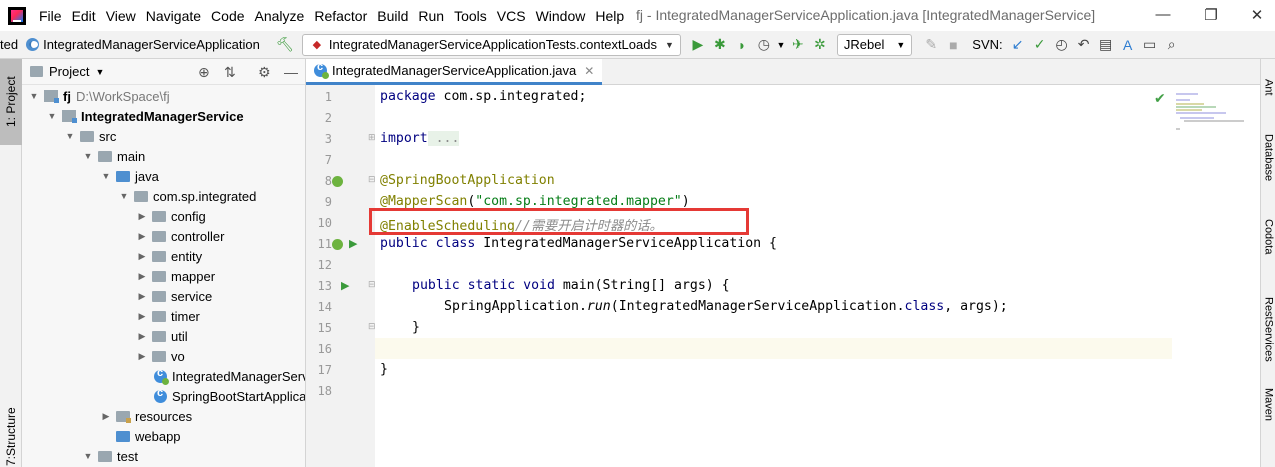  What do you see at coordinates (160, 356) in the screenshot?
I see `tree-item-vo: ▶ vo` at bounding box center [160, 356].